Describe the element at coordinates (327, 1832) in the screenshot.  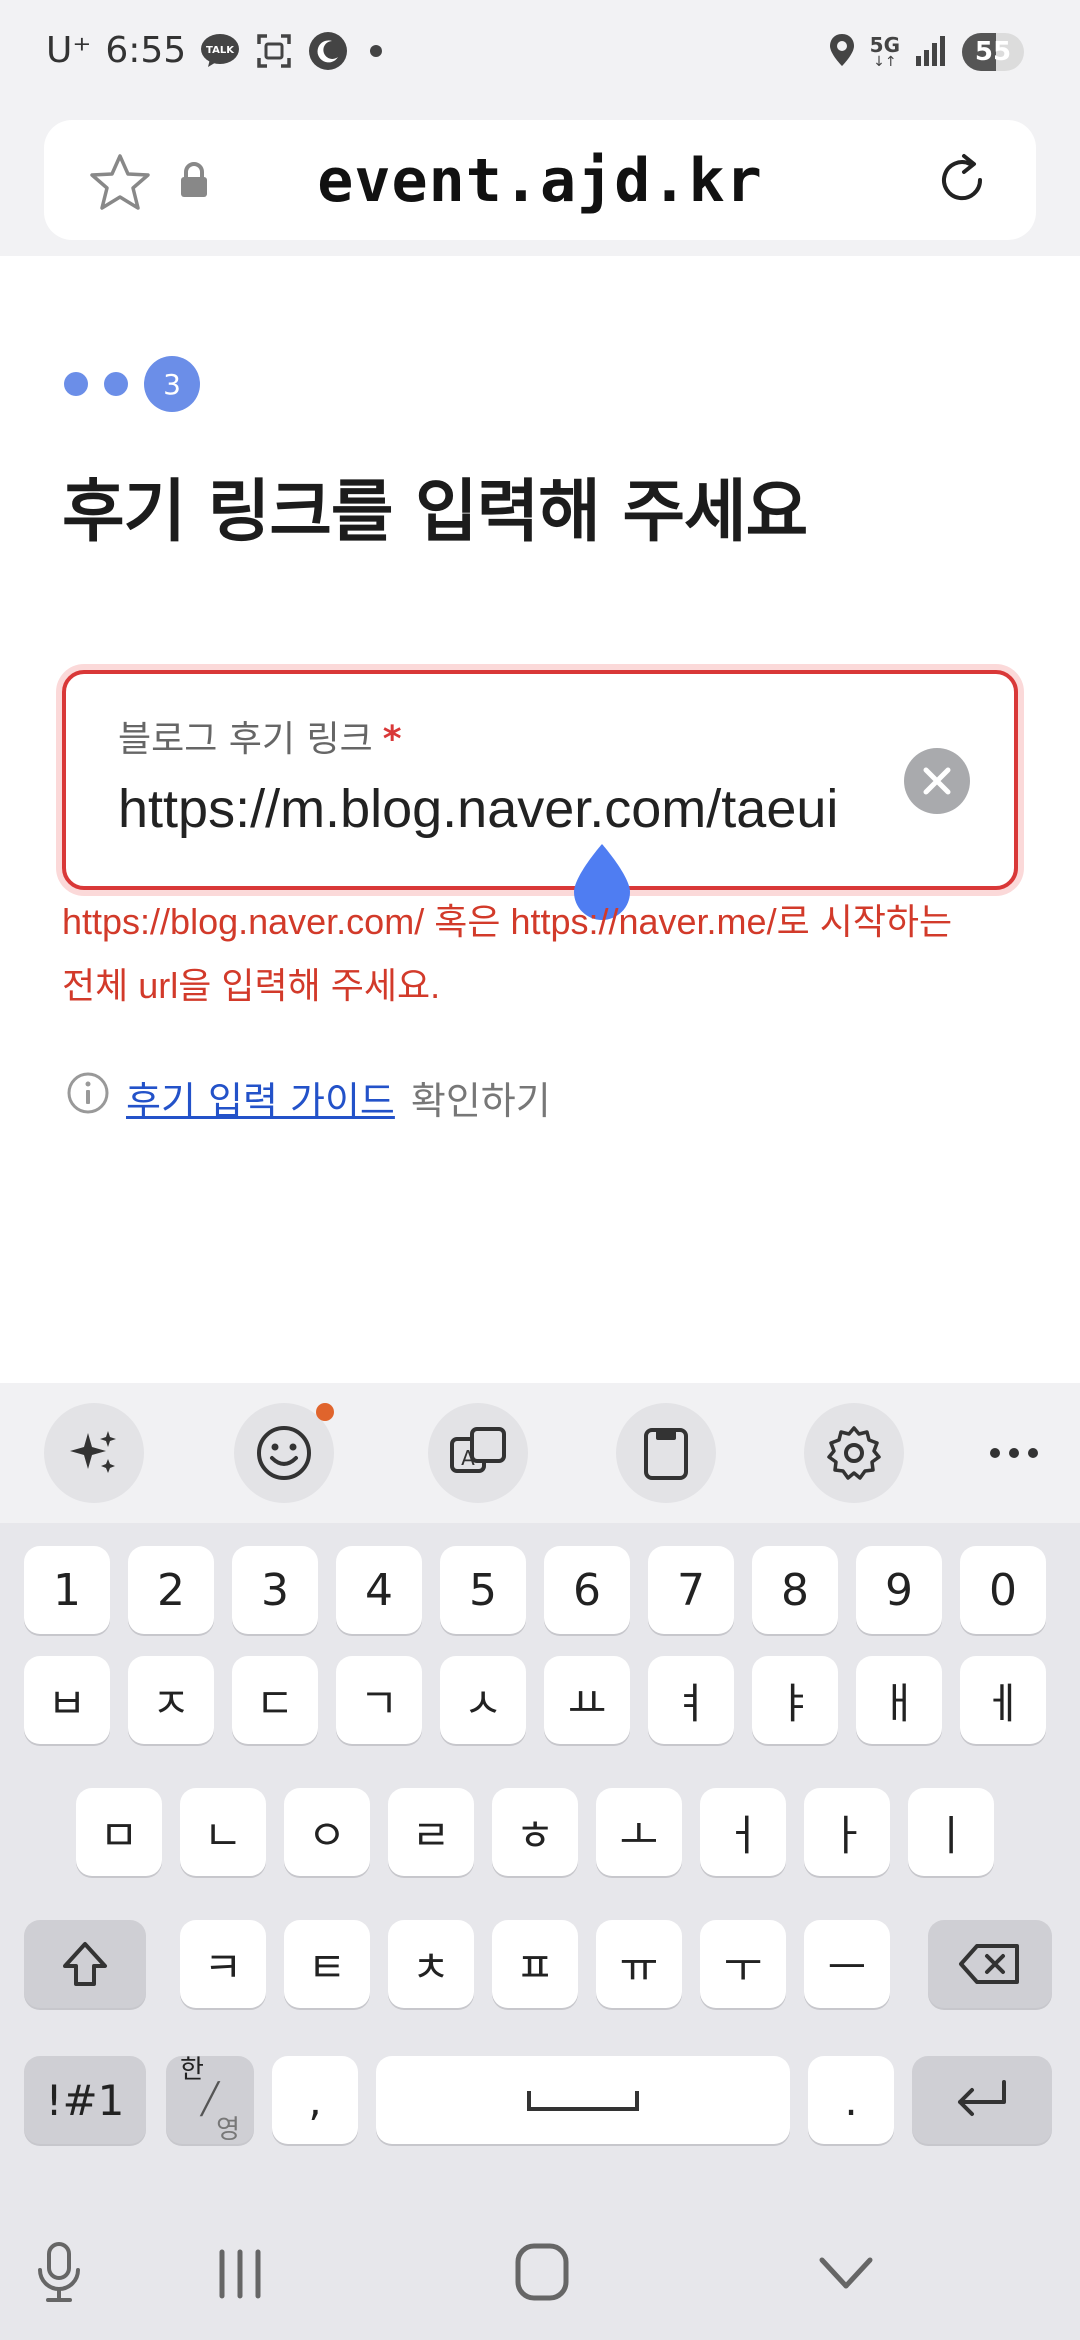
I see `key-row2-2: ㅇ` at that location.